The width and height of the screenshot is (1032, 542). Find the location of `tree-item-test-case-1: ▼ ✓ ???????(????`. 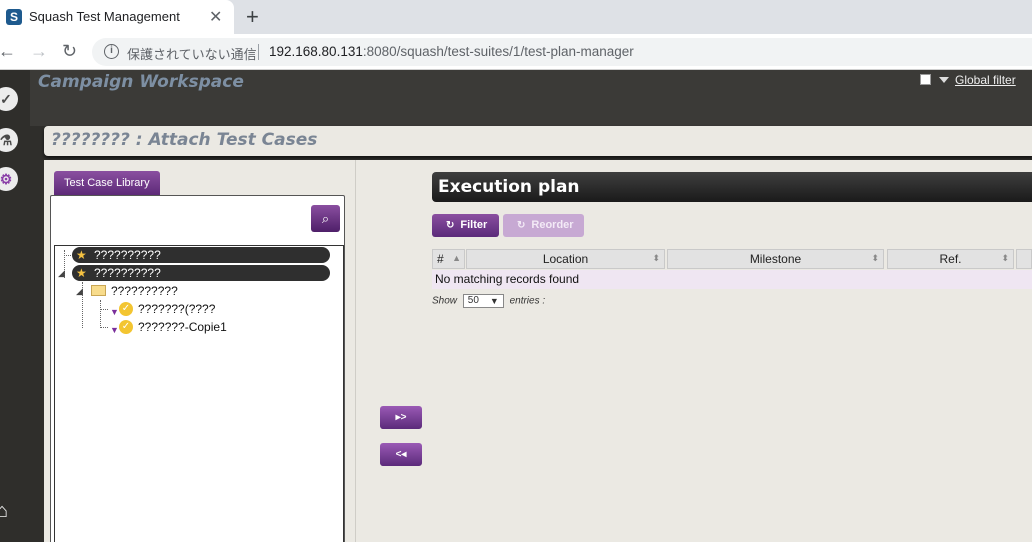

tree-item-test-case-1: ▼ ✓ ???????(???? is located at coordinates (200, 309).